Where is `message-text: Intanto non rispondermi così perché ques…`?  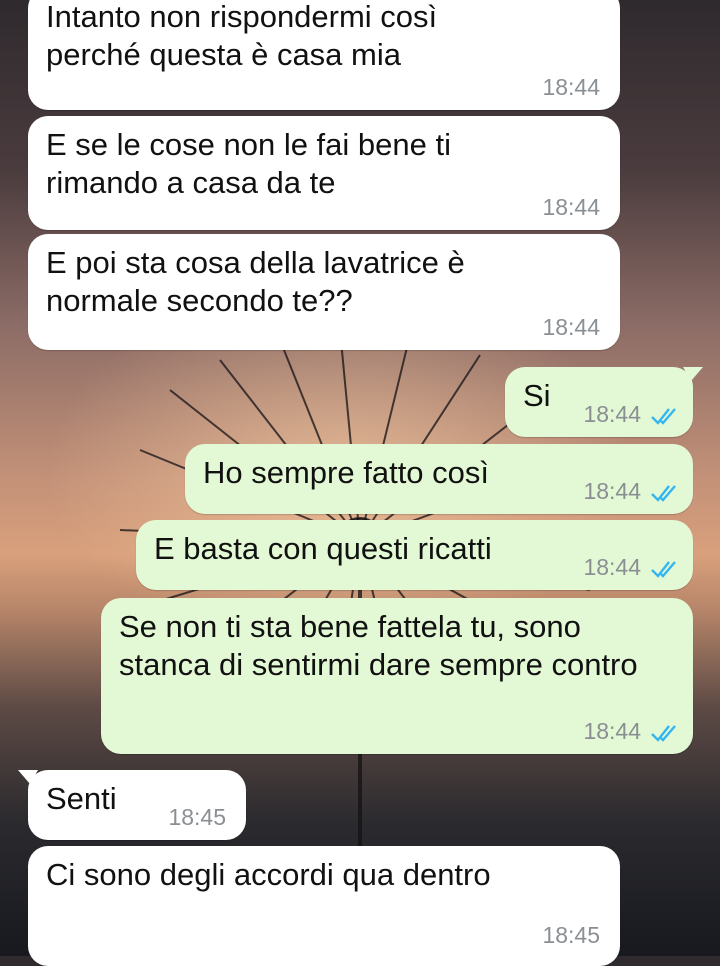
message-text: Intanto non rispondermi così perché ques… is located at coordinates (242, 36).